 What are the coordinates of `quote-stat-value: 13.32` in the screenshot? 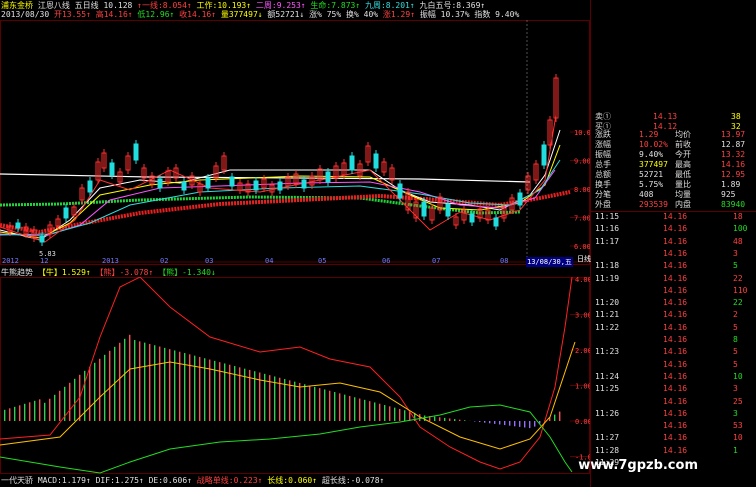 It's located at (733, 154).